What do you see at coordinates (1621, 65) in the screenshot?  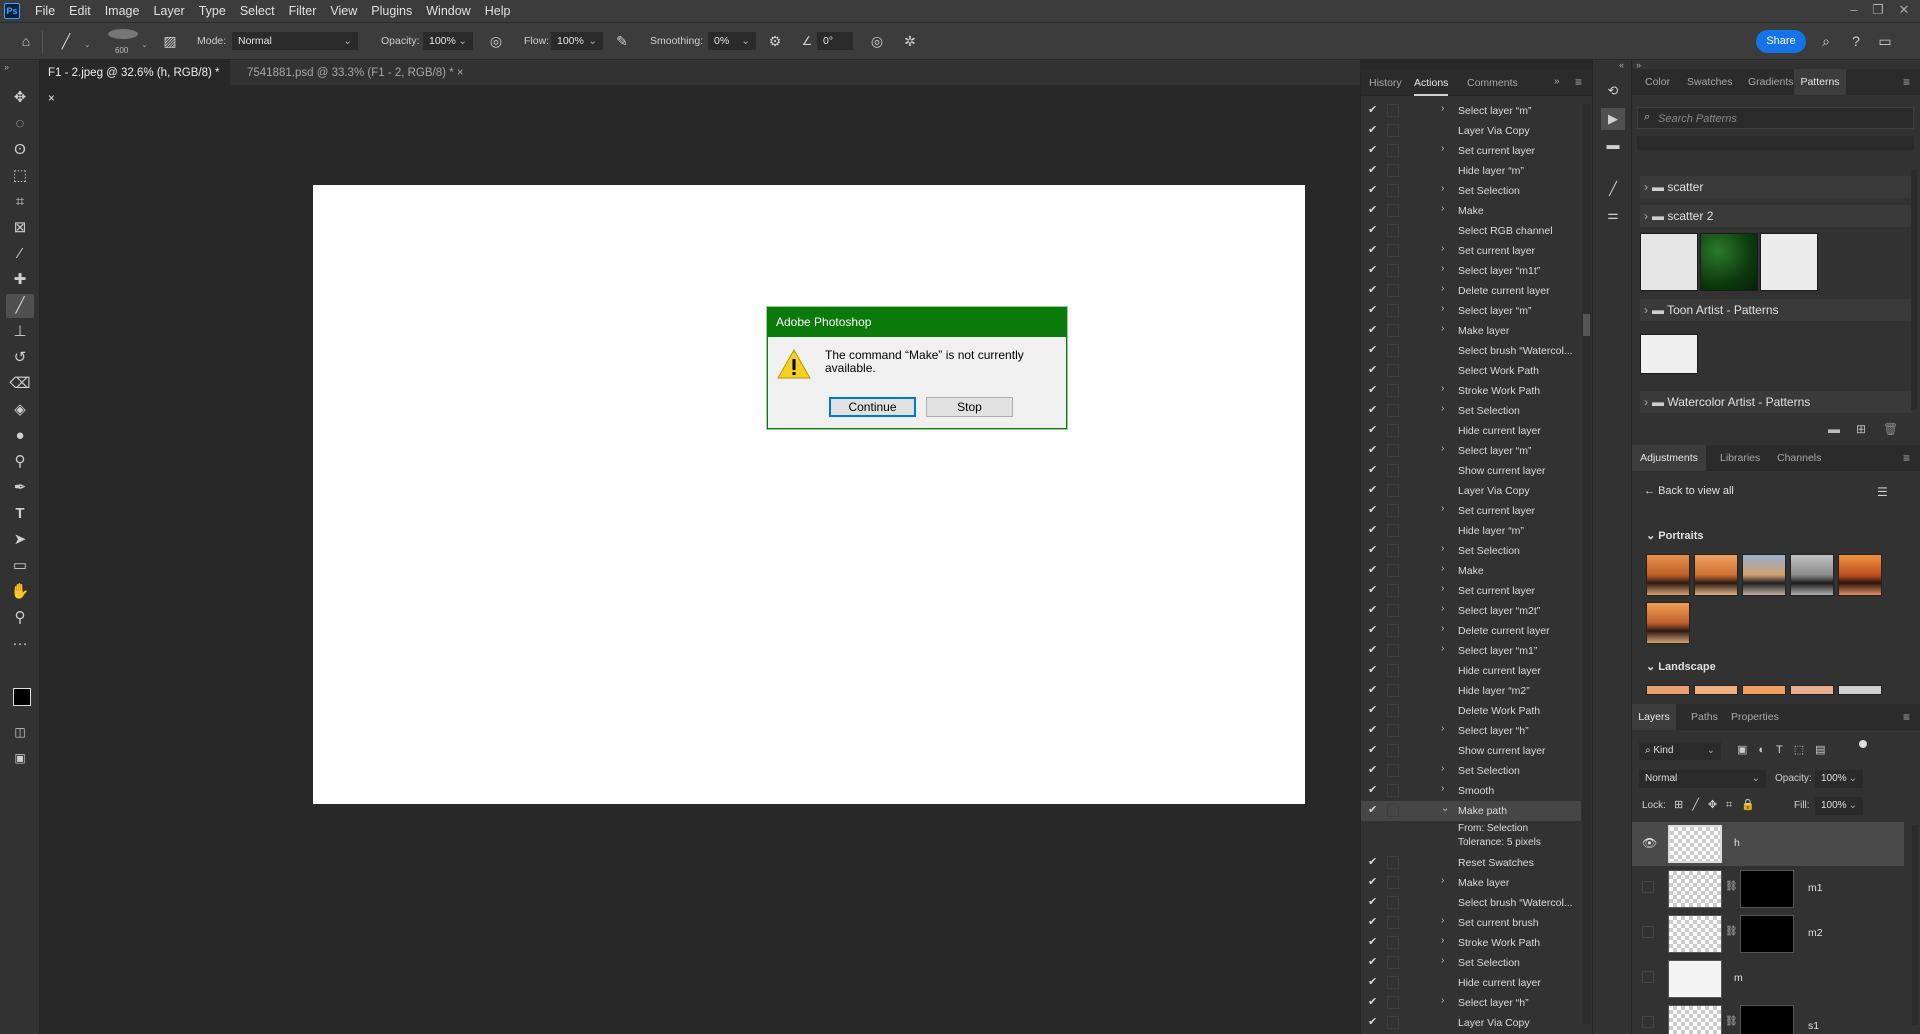 I see `collapse-icon: «` at bounding box center [1621, 65].